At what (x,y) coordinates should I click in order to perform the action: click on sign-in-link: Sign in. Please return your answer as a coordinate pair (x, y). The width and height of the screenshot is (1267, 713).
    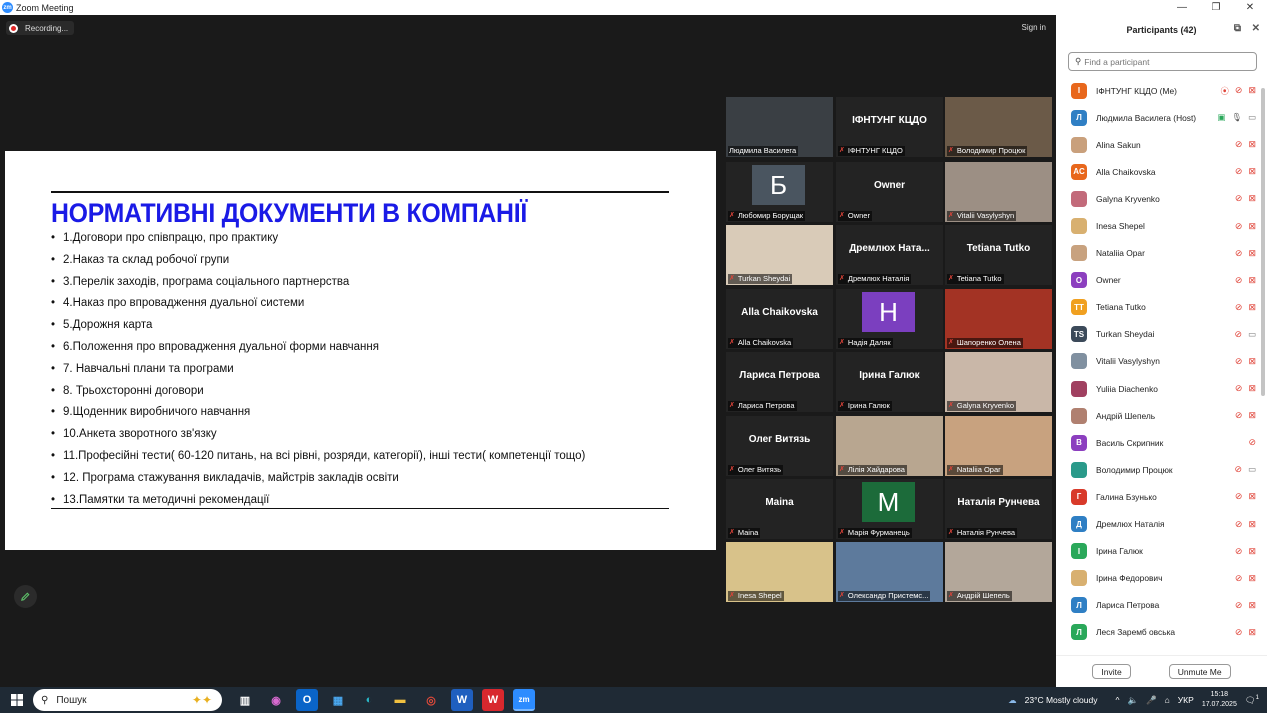
    Looking at the image, I should click on (1034, 27).